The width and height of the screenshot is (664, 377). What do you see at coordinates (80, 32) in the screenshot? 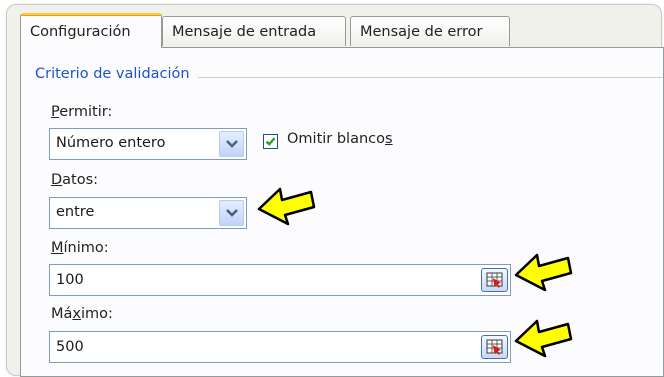
I see `tab-label: Configuración` at bounding box center [80, 32].